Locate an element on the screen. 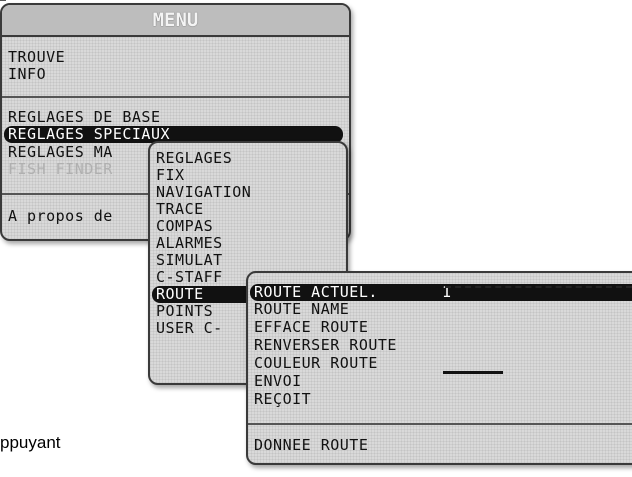  menu-separator is located at coordinates (175, 97).